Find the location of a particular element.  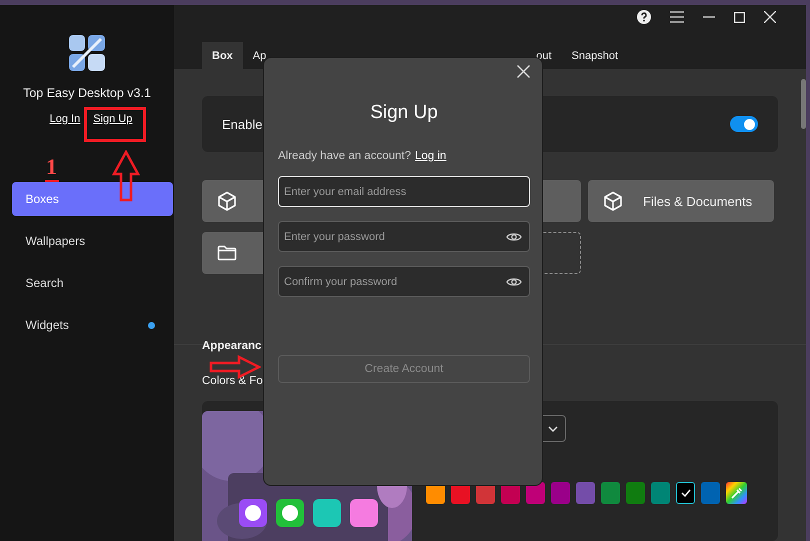

chevron-down-icon is located at coordinates (553, 429).